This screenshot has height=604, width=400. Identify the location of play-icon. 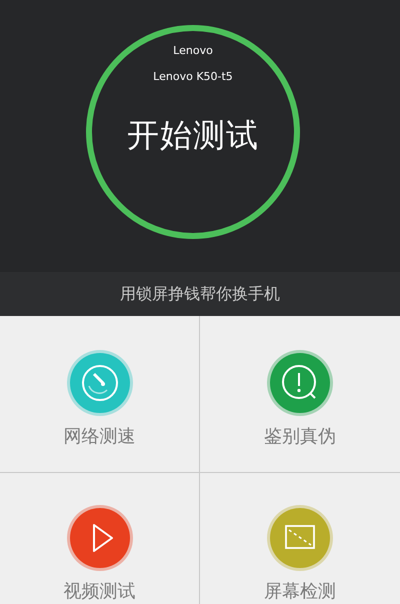
(102, 538).